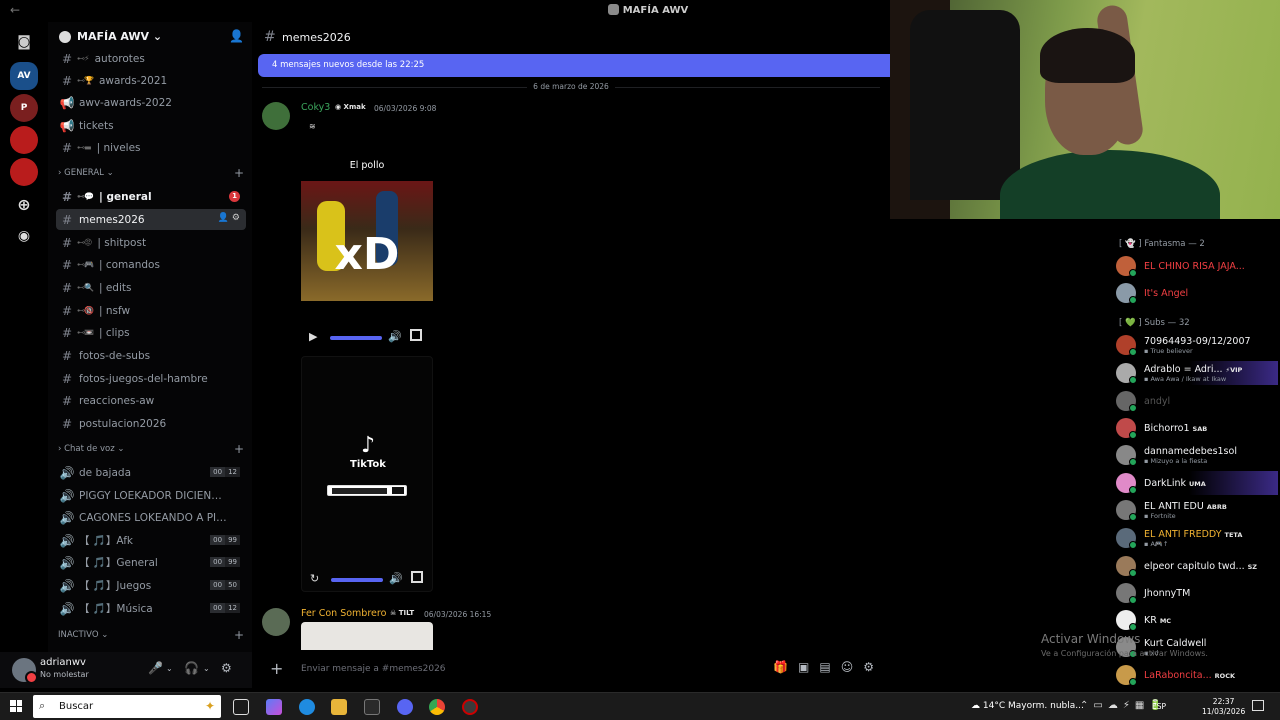 This screenshot has width=1280, height=720. Describe the element at coordinates (16, 706) in the screenshot. I see `windows-start-icon` at that location.